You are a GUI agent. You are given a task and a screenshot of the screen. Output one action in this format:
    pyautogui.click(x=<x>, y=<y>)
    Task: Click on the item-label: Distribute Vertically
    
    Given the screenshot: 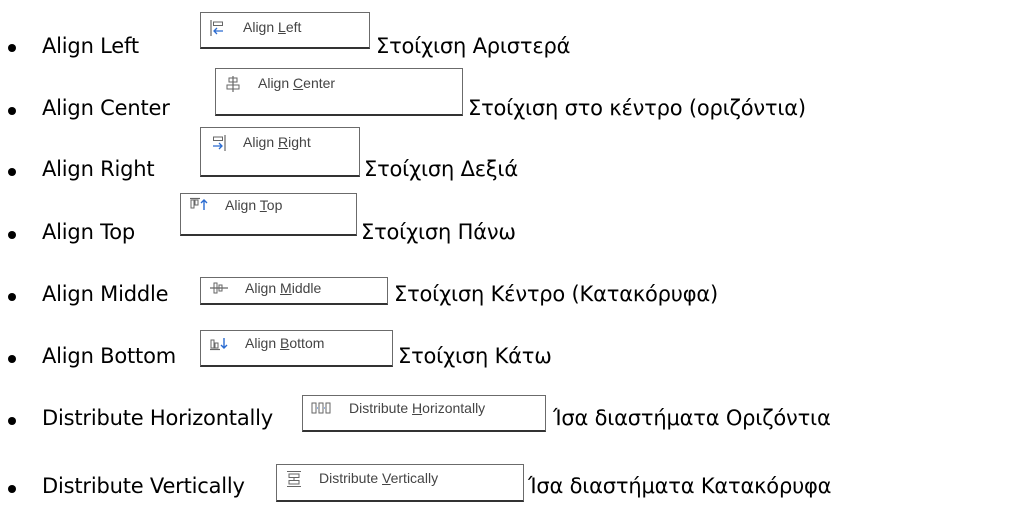 What is the action you would take?
    pyautogui.click(x=143, y=486)
    